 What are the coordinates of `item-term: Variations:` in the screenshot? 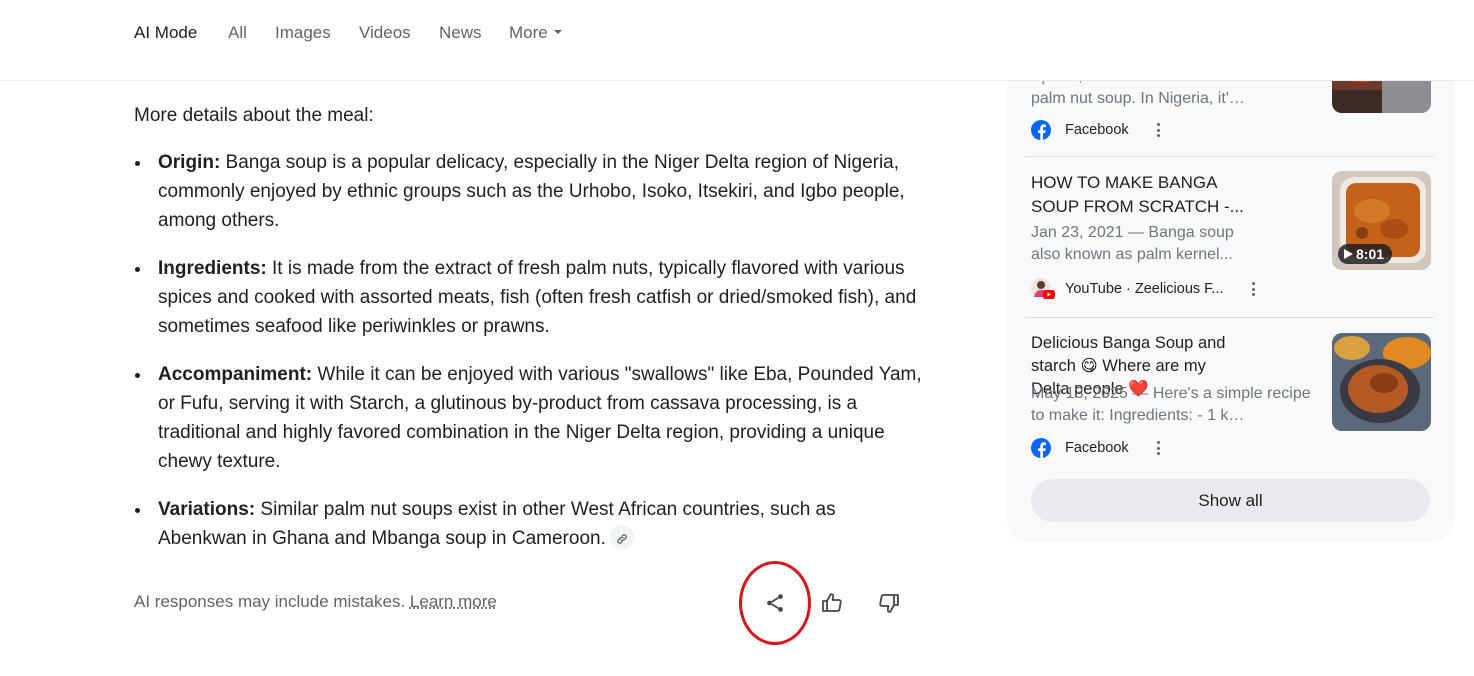 It's located at (207, 509).